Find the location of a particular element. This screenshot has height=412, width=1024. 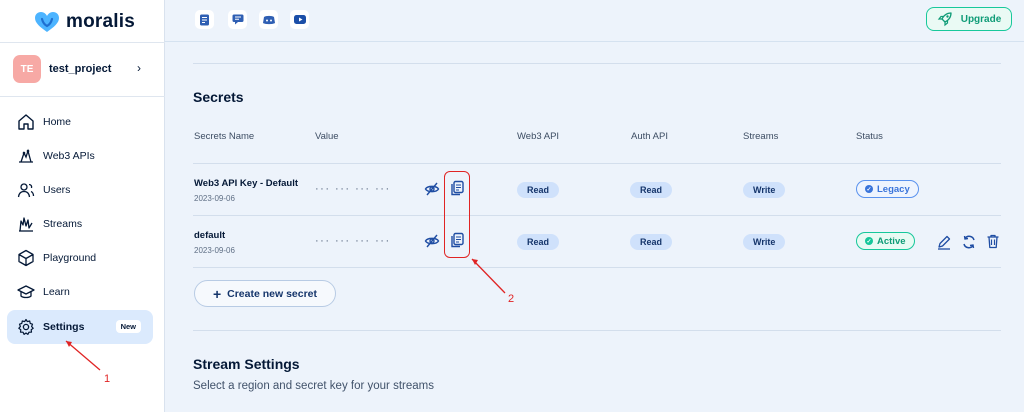

column-header: Auth API is located at coordinates (649, 136).